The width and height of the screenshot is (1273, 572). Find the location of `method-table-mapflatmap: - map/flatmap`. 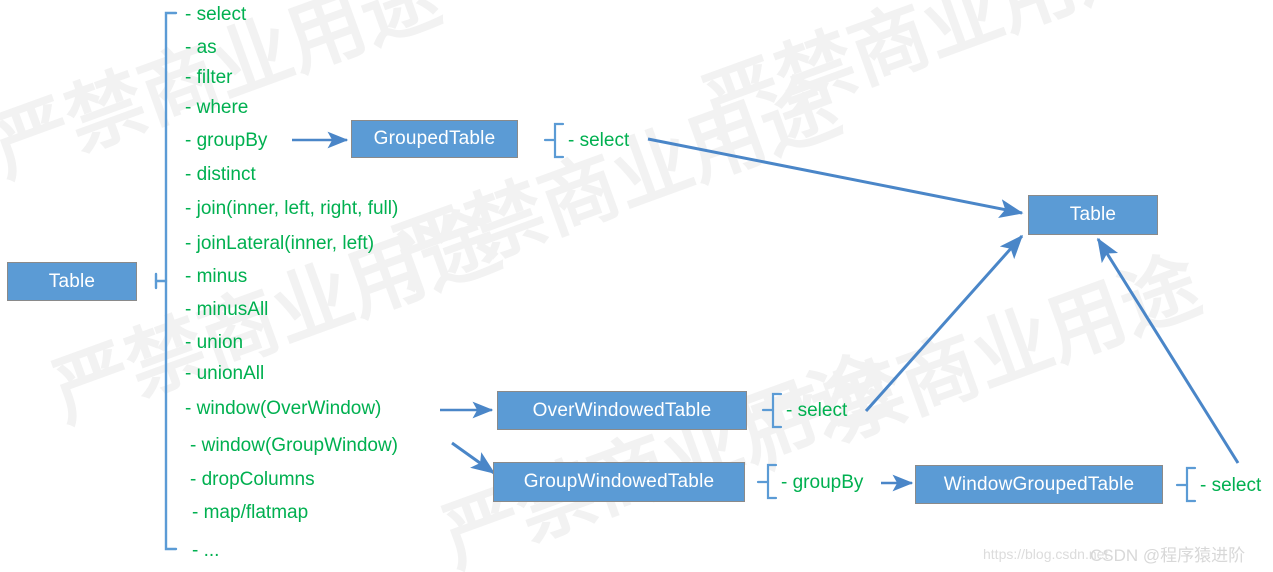

method-table-mapflatmap: - map/flatmap is located at coordinates (250, 512).